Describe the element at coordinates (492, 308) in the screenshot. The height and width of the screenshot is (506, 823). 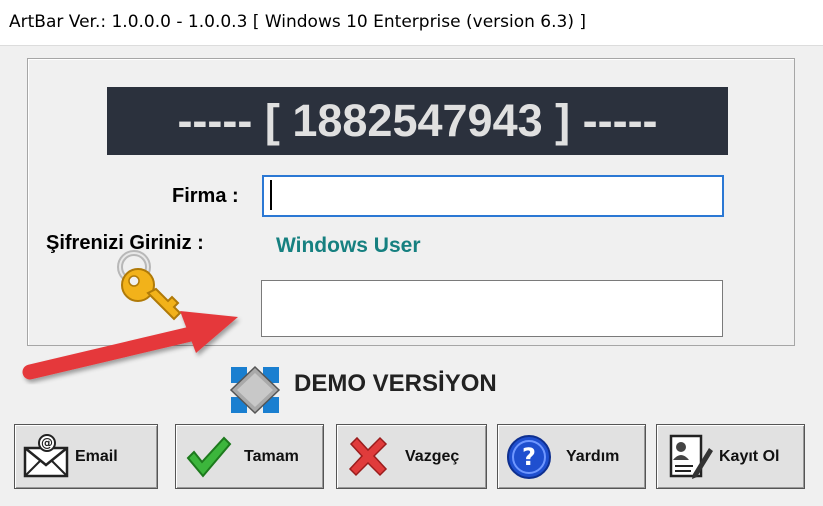
I see `password-input` at that location.